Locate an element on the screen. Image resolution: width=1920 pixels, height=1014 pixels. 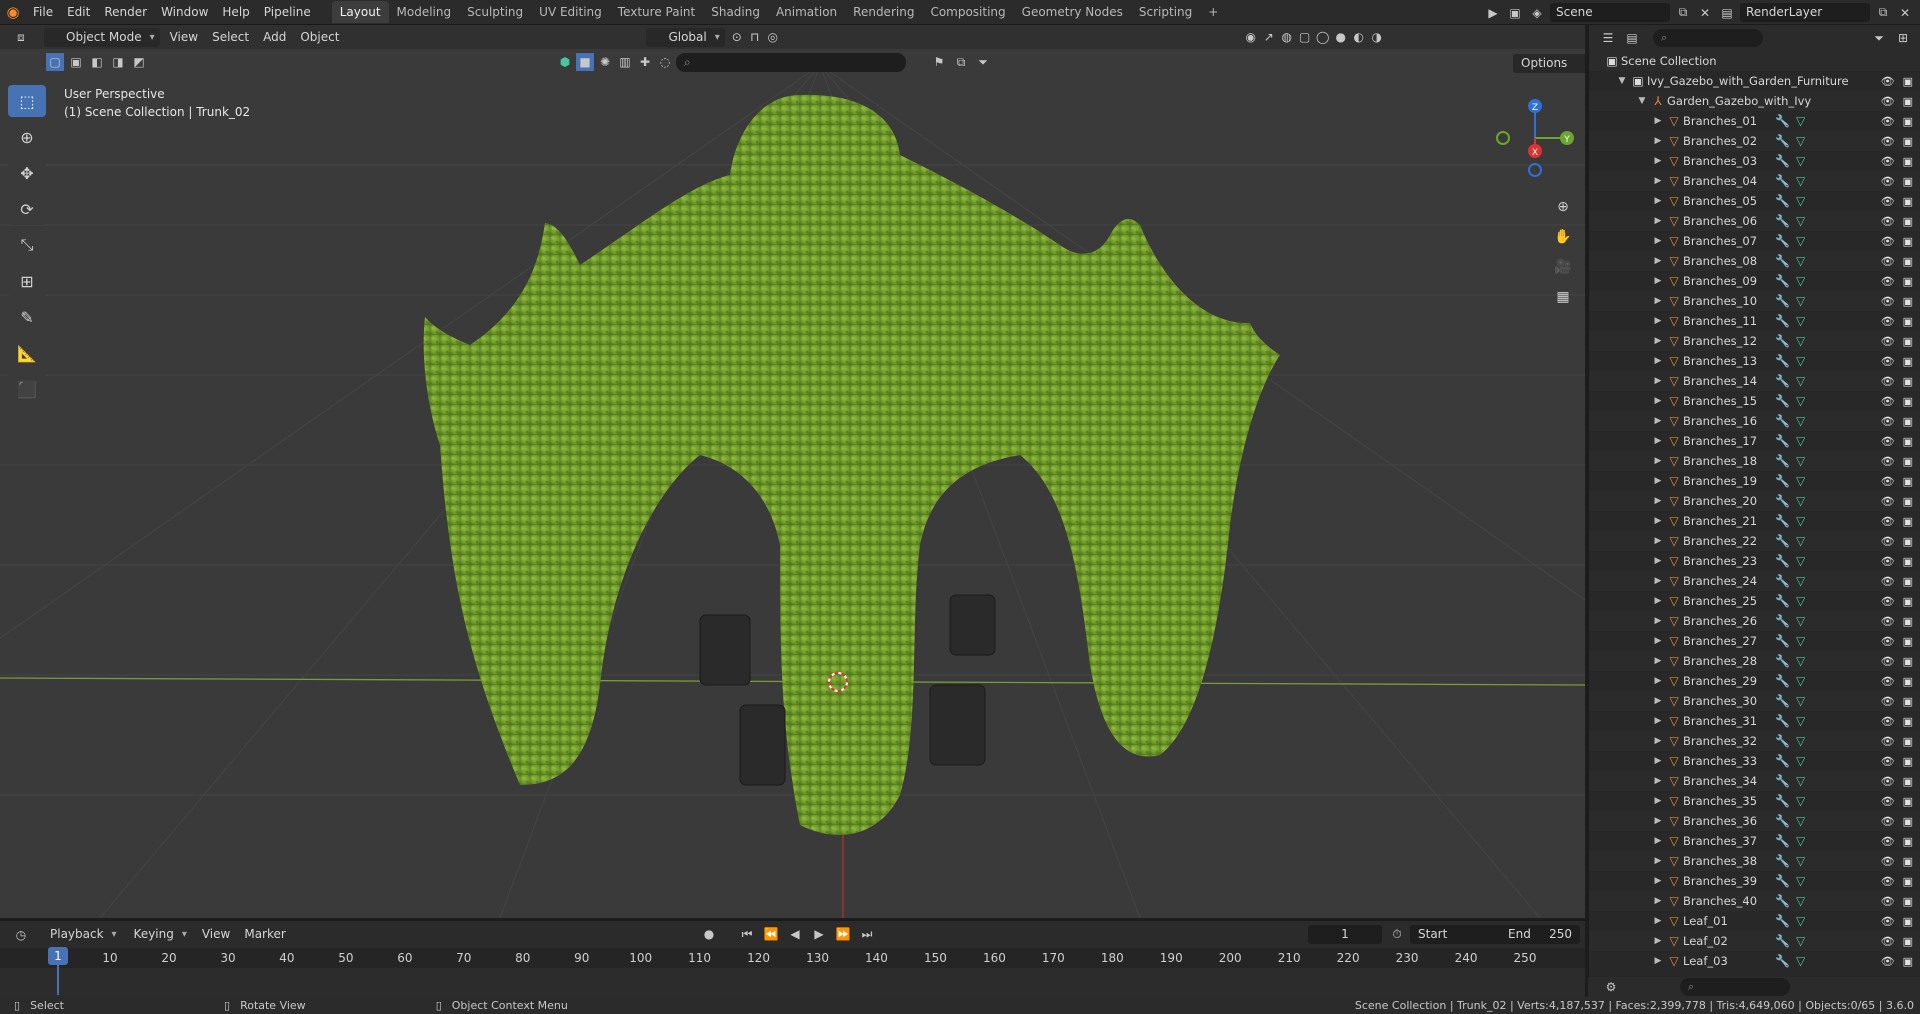
viewport-menu-add: Add is located at coordinates (274, 37).